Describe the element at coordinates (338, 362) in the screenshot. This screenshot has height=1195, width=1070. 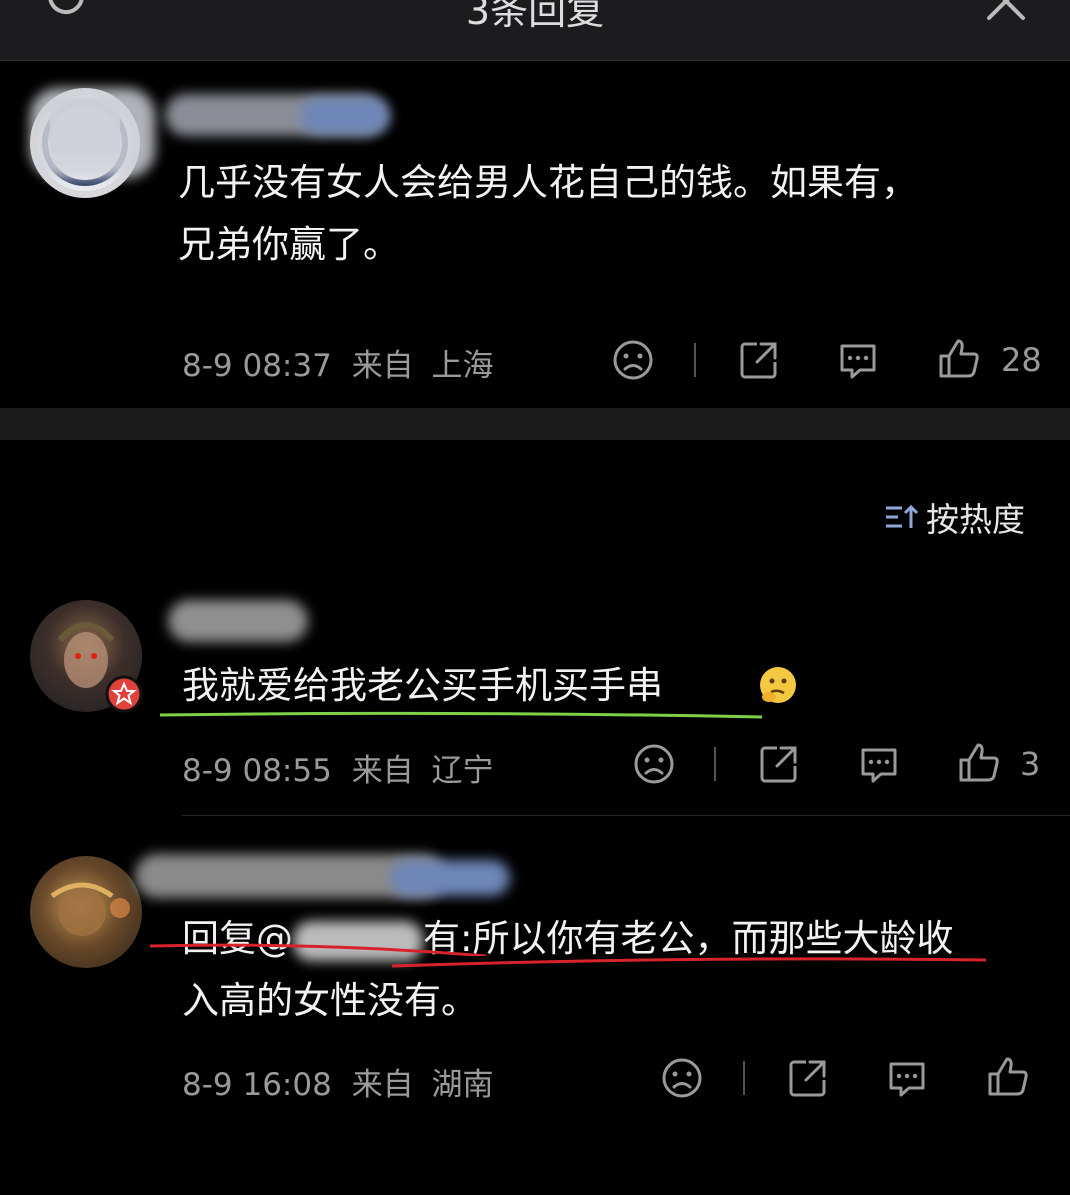
I see `comment-meta: 8-9 08:37 来自 上海` at that location.